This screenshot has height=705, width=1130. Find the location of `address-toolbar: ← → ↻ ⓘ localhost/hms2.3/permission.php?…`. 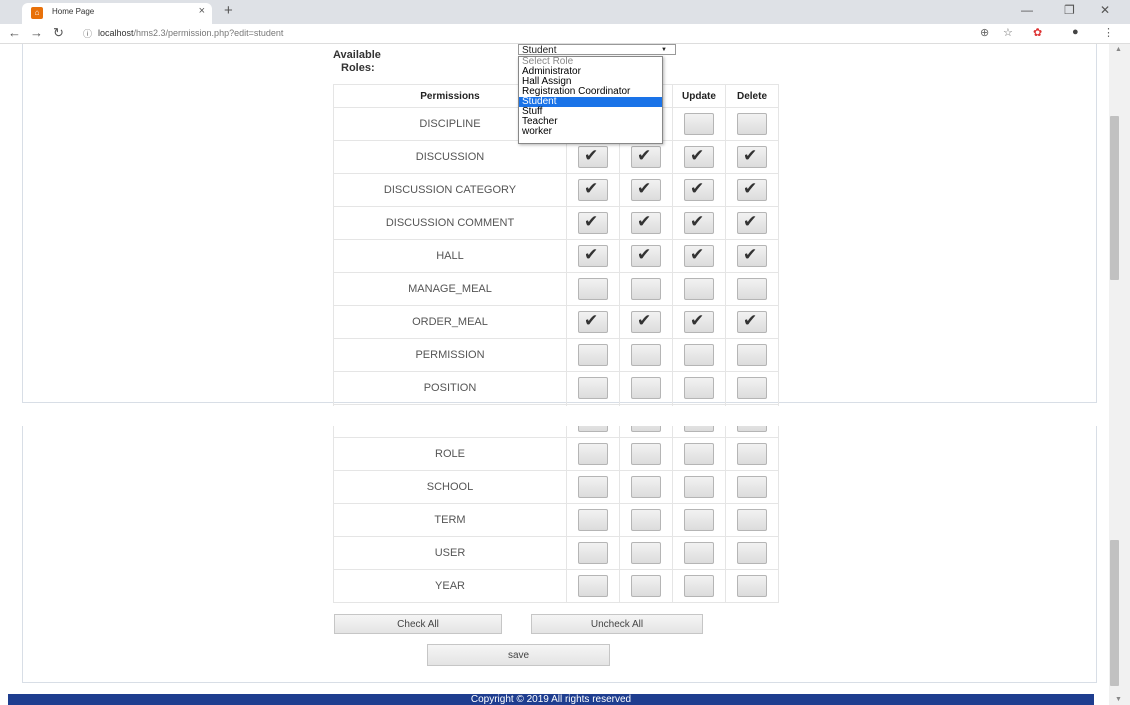

address-toolbar: ← → ↻ ⓘ localhost/hms2.3/permission.php?… is located at coordinates (565, 34).